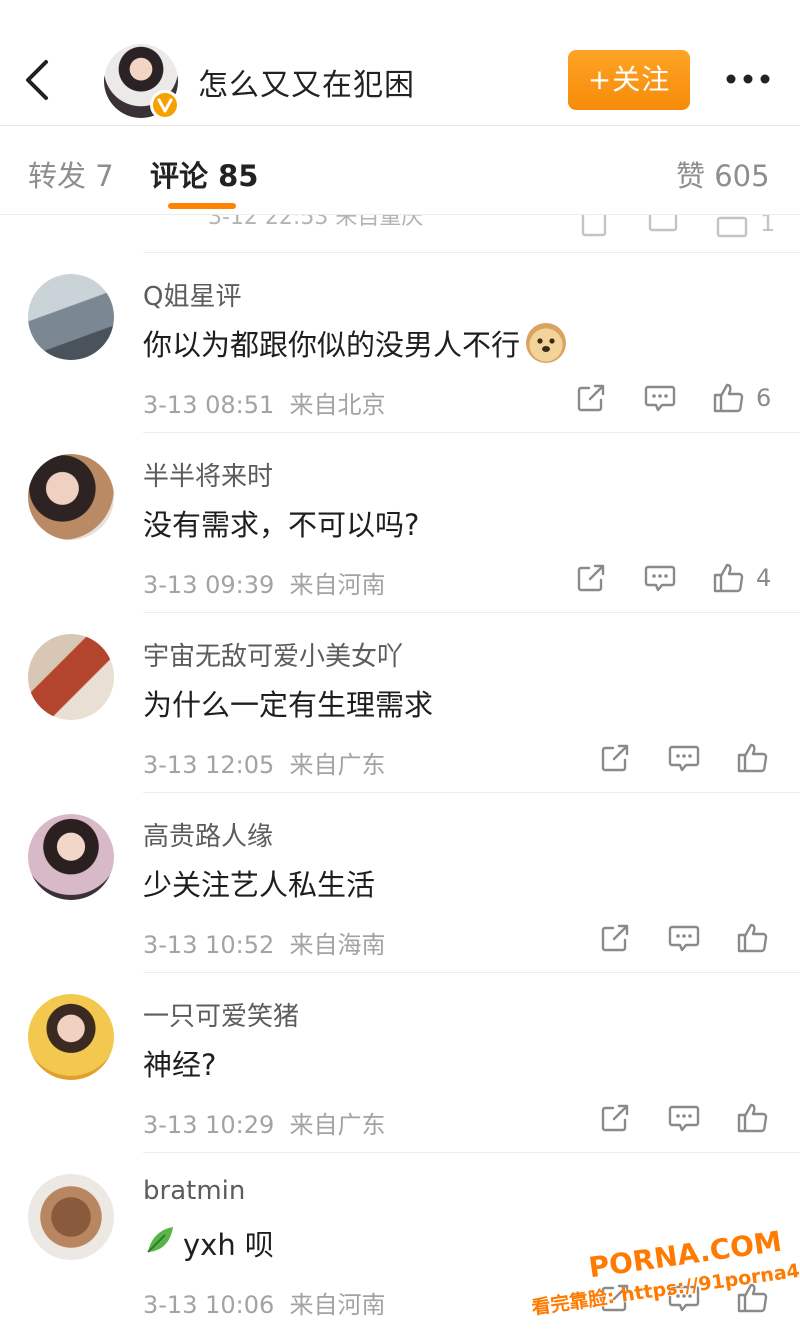 The image size is (800, 1335). I want to click on comment-meta: 3-13 10:52 来自海南, so click(264, 942).